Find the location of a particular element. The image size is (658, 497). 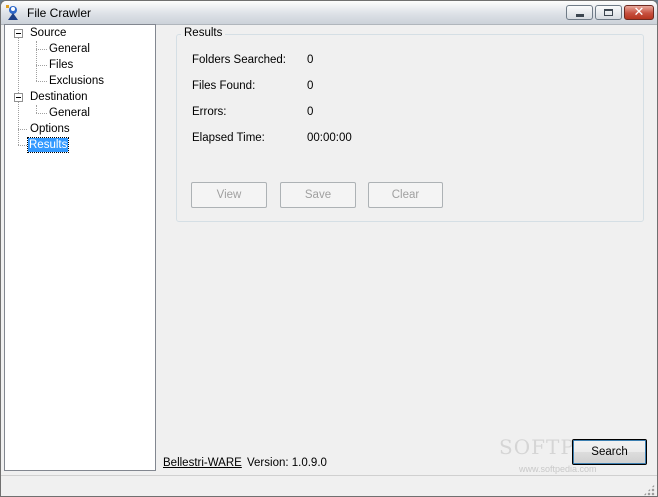

version-label: Version: 1.0.9.0 is located at coordinates (287, 463).